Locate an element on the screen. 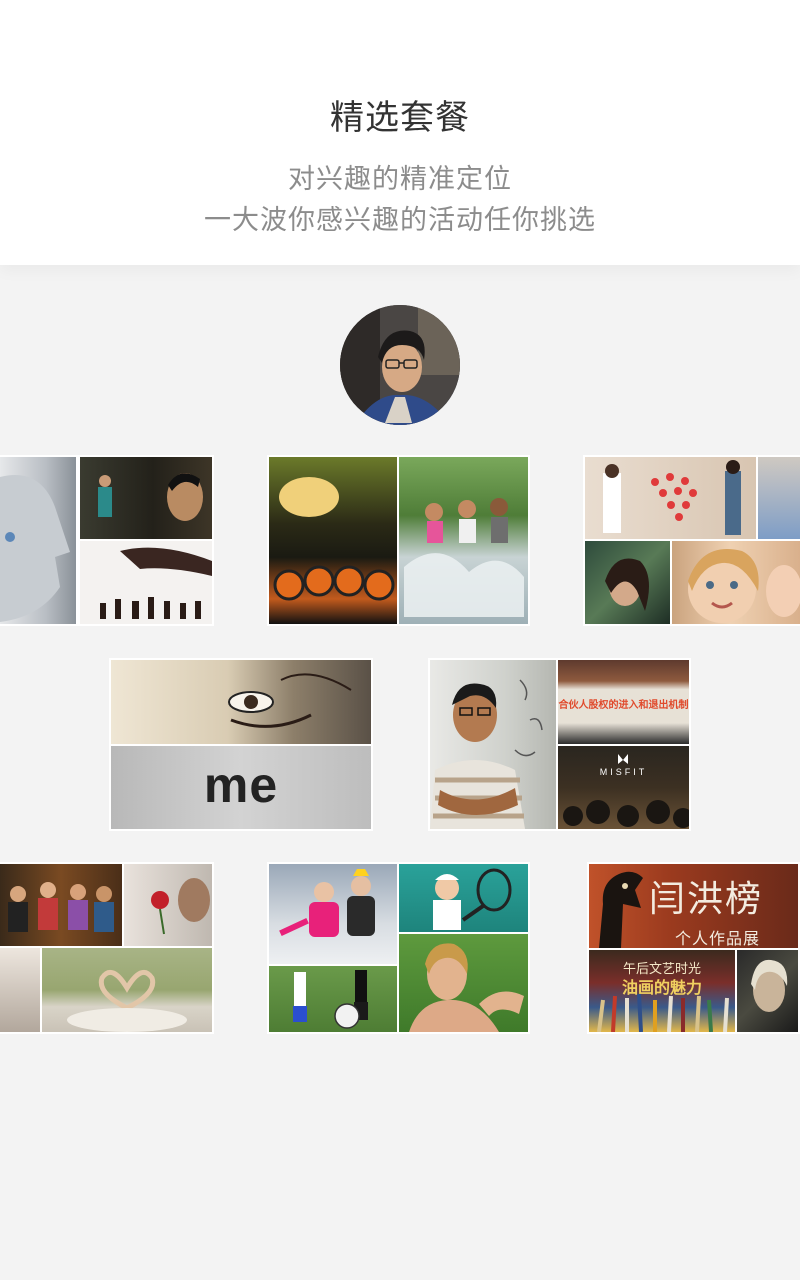  eye-henna-icon is located at coordinates (290, 700).